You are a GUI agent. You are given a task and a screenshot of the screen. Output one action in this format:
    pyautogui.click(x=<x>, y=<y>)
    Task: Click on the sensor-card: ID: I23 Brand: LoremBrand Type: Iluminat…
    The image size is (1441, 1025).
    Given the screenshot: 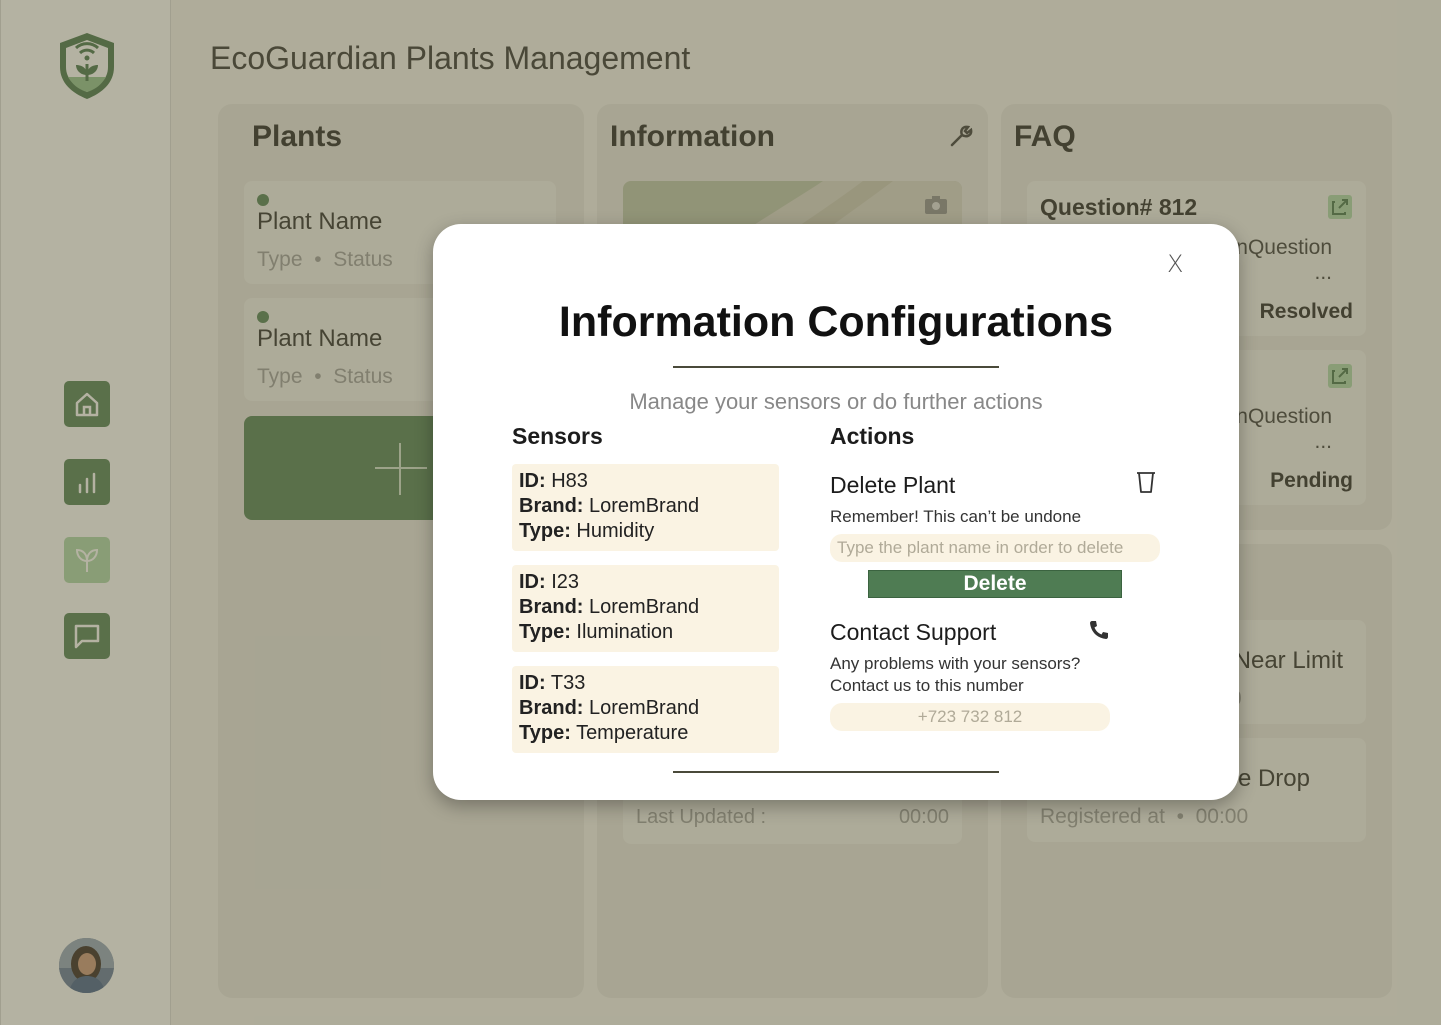 What is the action you would take?
    pyautogui.click(x=645, y=608)
    